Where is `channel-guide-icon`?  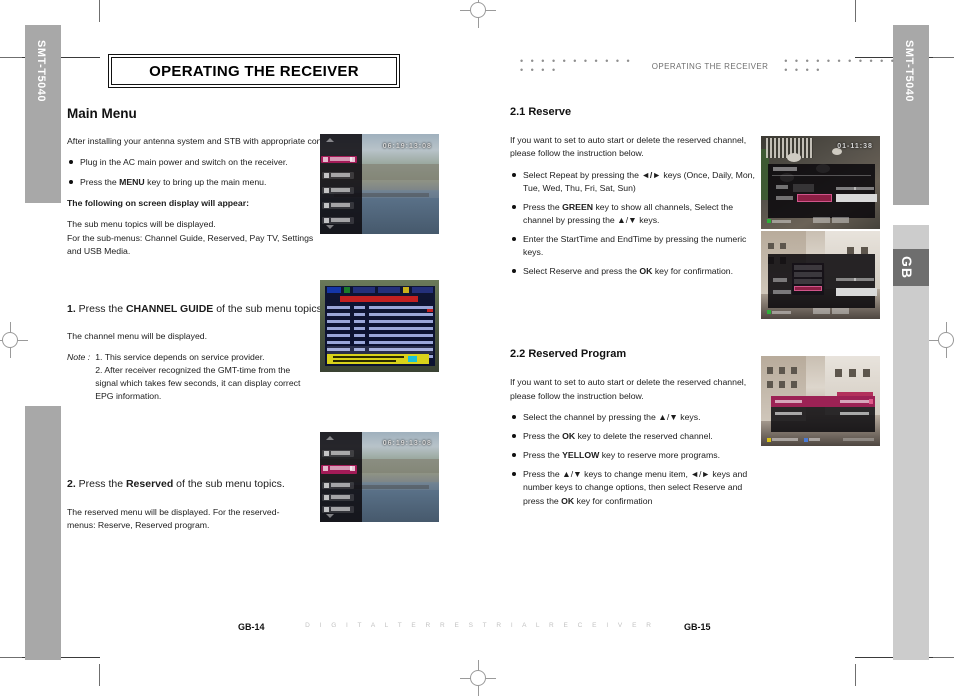
channel-guide-icon is located at coordinates (326, 159).